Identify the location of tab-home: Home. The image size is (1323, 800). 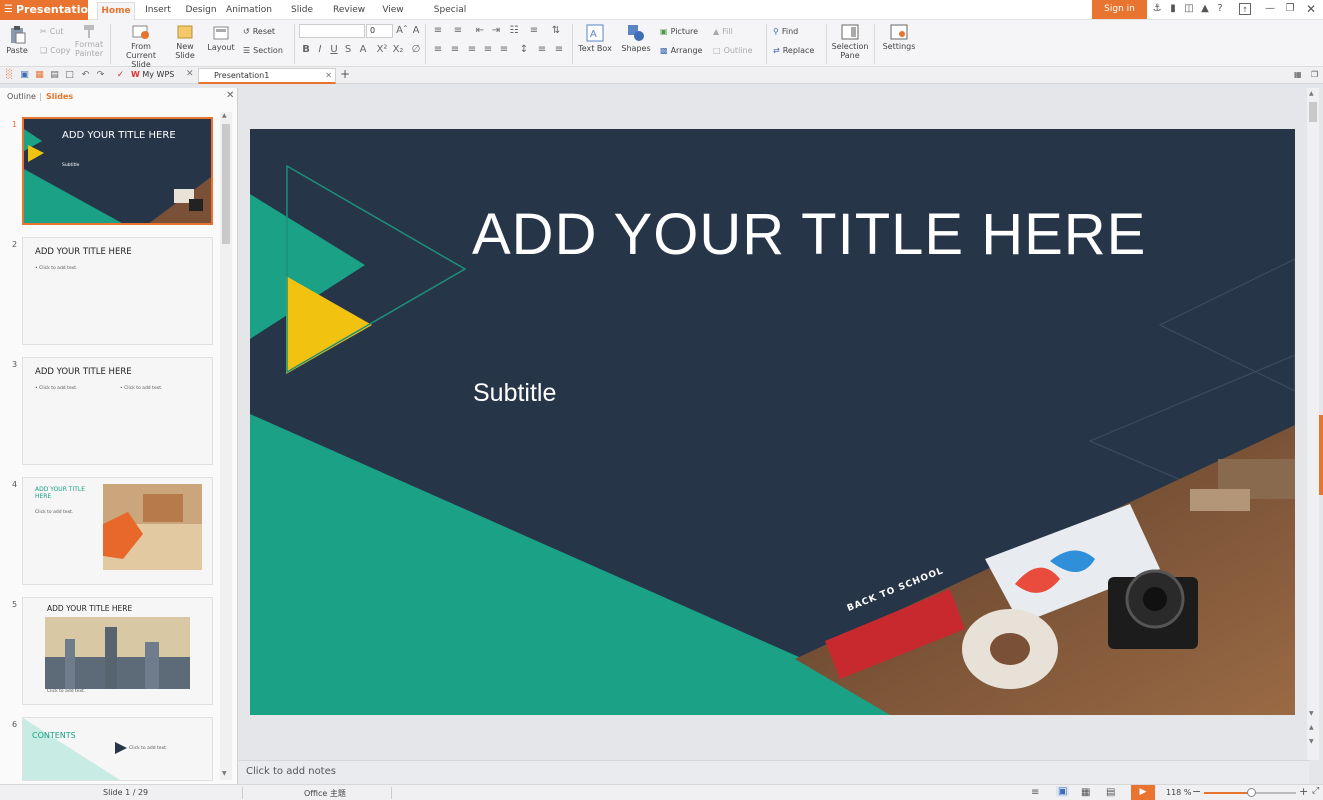
(116, 11).